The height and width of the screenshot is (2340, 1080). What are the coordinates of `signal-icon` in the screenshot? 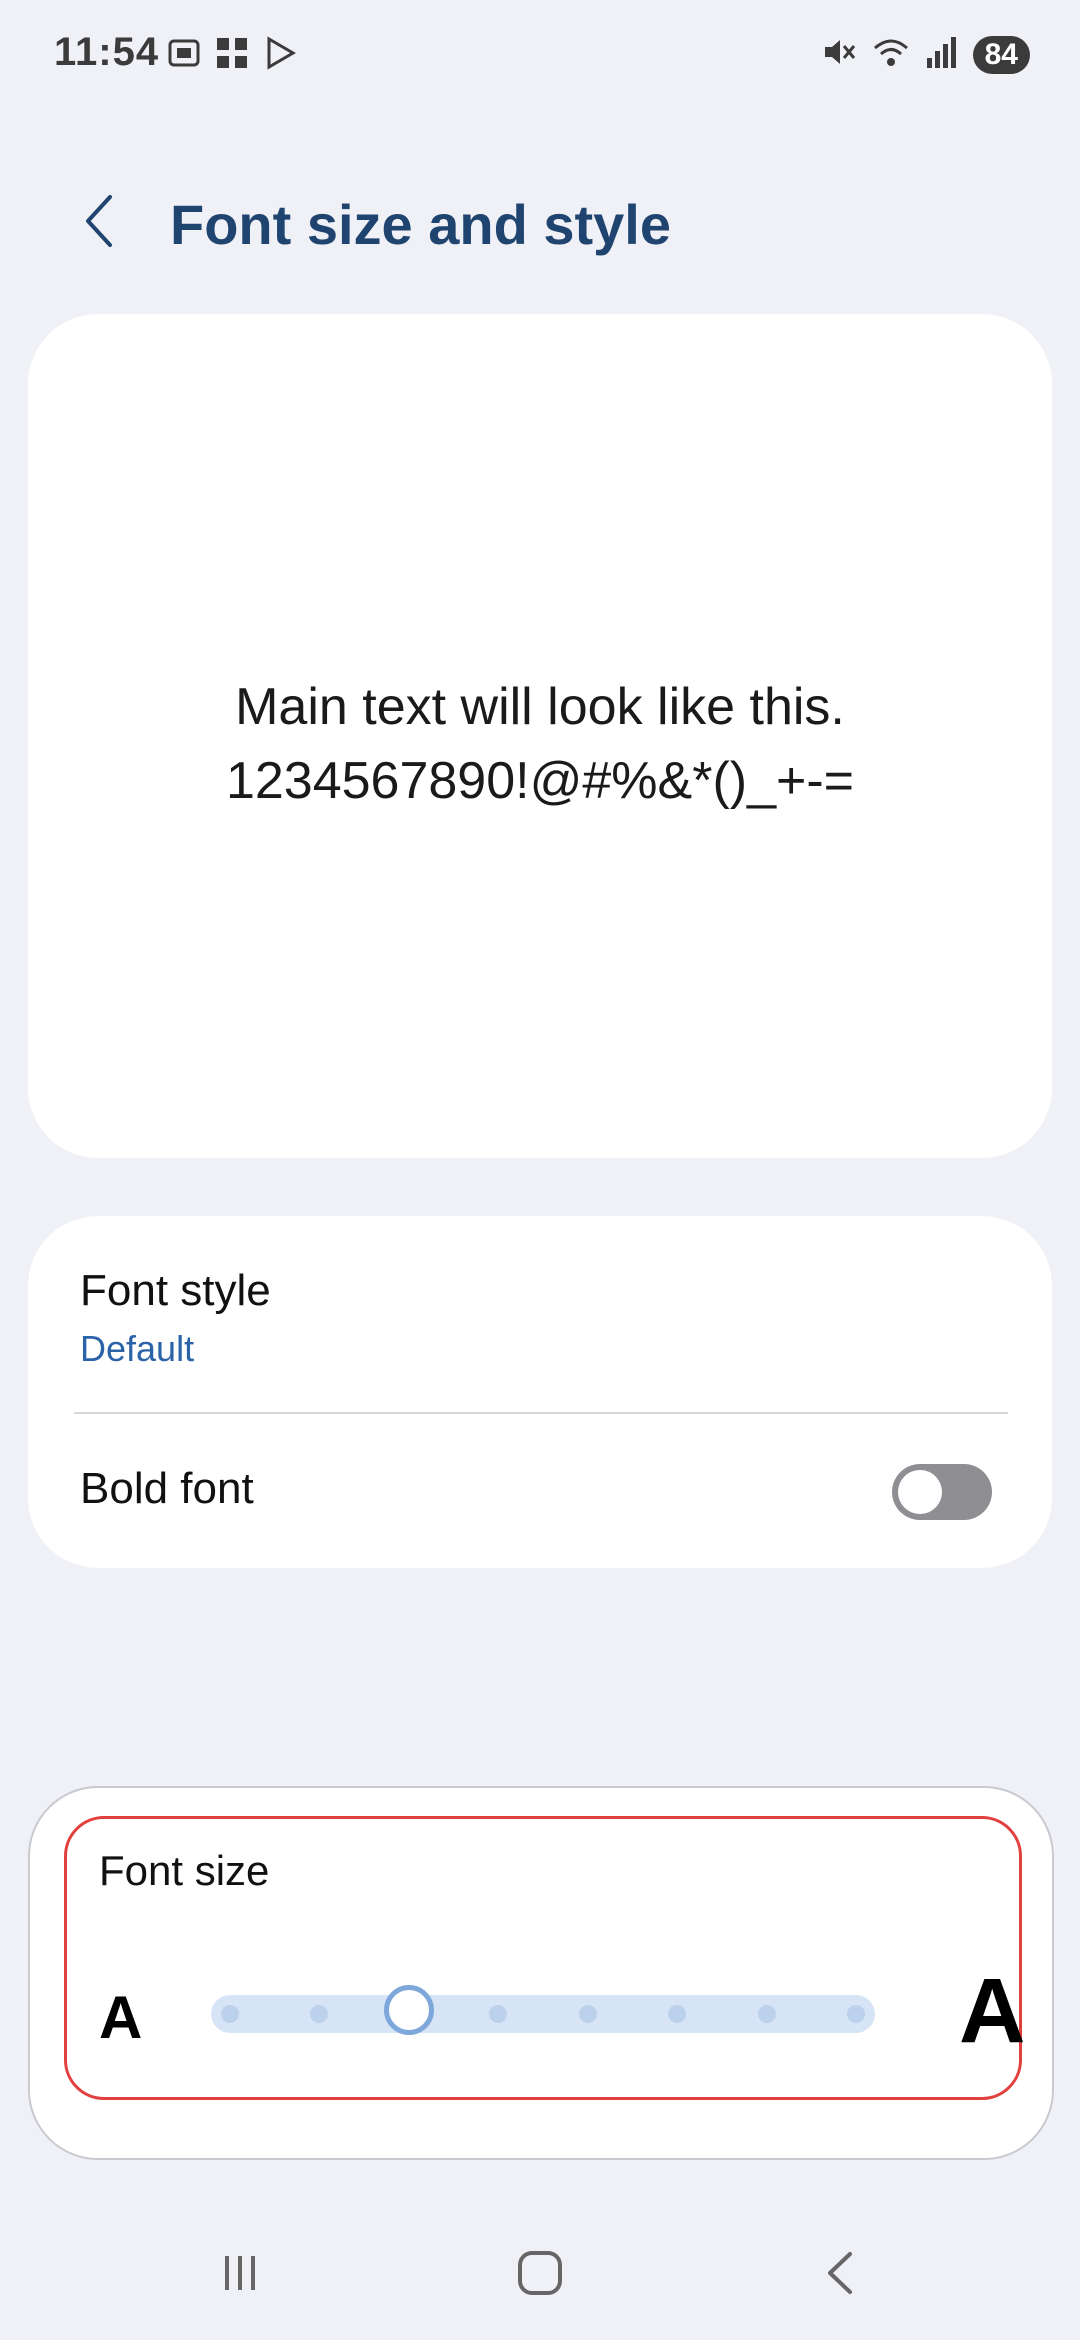 It's located at (942, 54).